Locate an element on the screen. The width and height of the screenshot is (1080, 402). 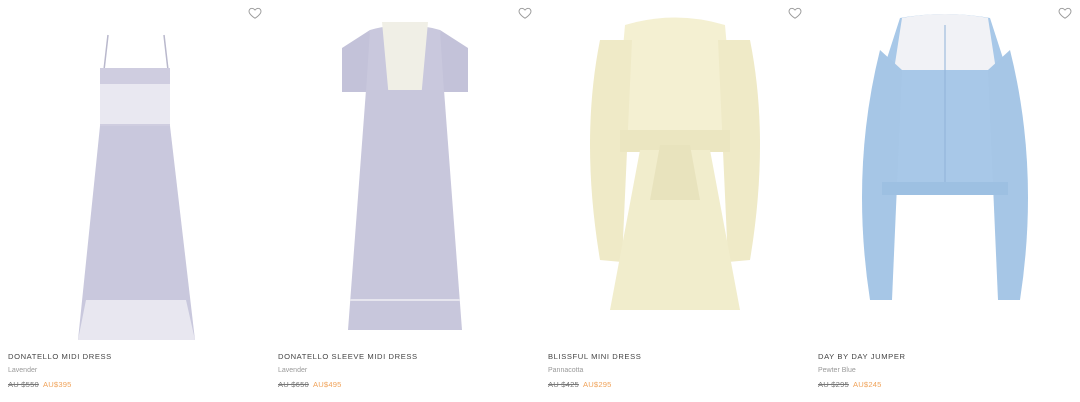
original-price: AU $550 is located at coordinates (23, 384).